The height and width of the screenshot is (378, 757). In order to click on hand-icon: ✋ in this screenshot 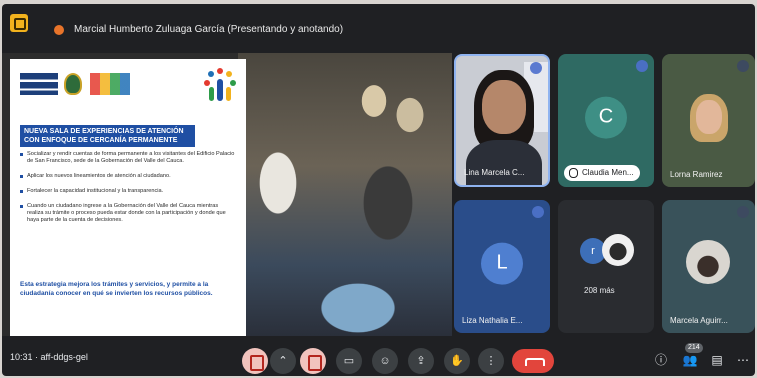, I will do `click(457, 361)`.